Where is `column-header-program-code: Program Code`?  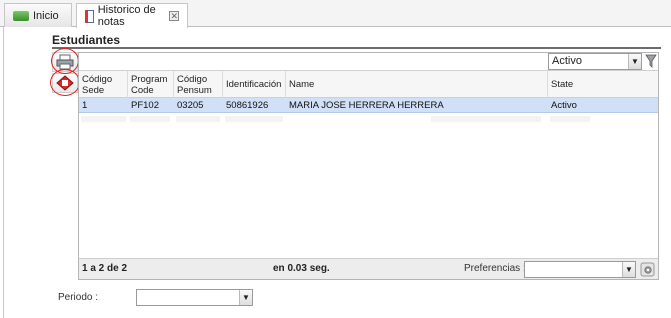 column-header-program-code: Program Code is located at coordinates (151, 84).